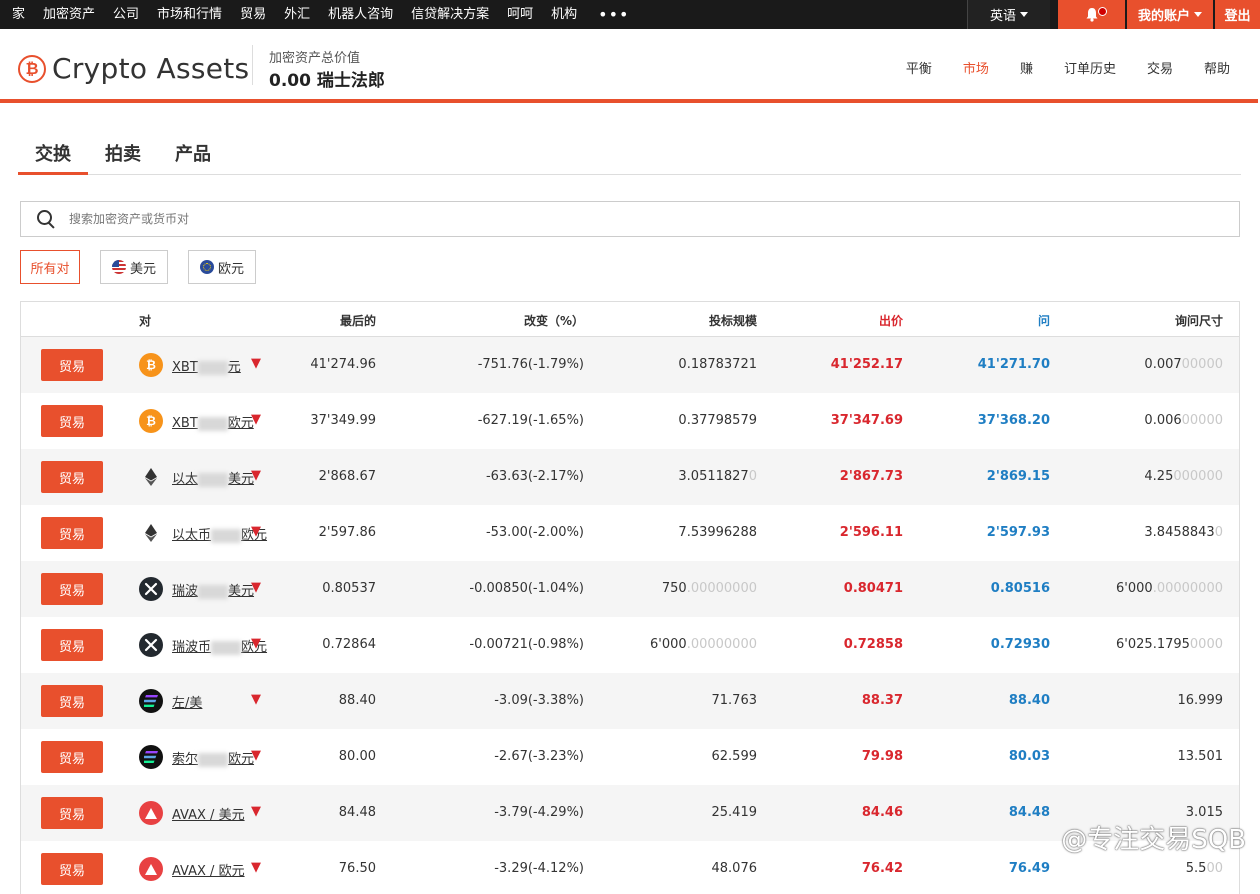  Describe the element at coordinates (17, 14) in the screenshot. I see `topnav-home: 家` at that location.